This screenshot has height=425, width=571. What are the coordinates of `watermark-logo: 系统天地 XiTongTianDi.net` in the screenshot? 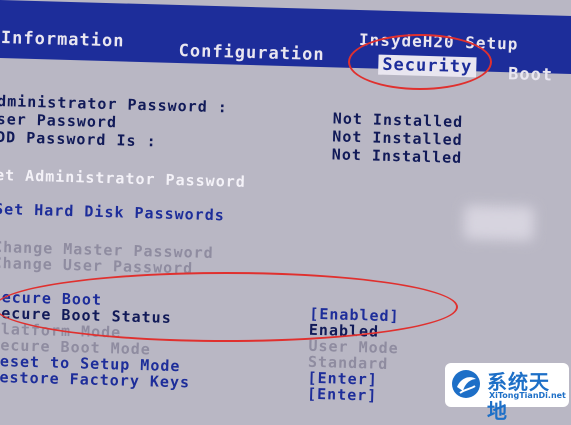 It's located at (507, 393).